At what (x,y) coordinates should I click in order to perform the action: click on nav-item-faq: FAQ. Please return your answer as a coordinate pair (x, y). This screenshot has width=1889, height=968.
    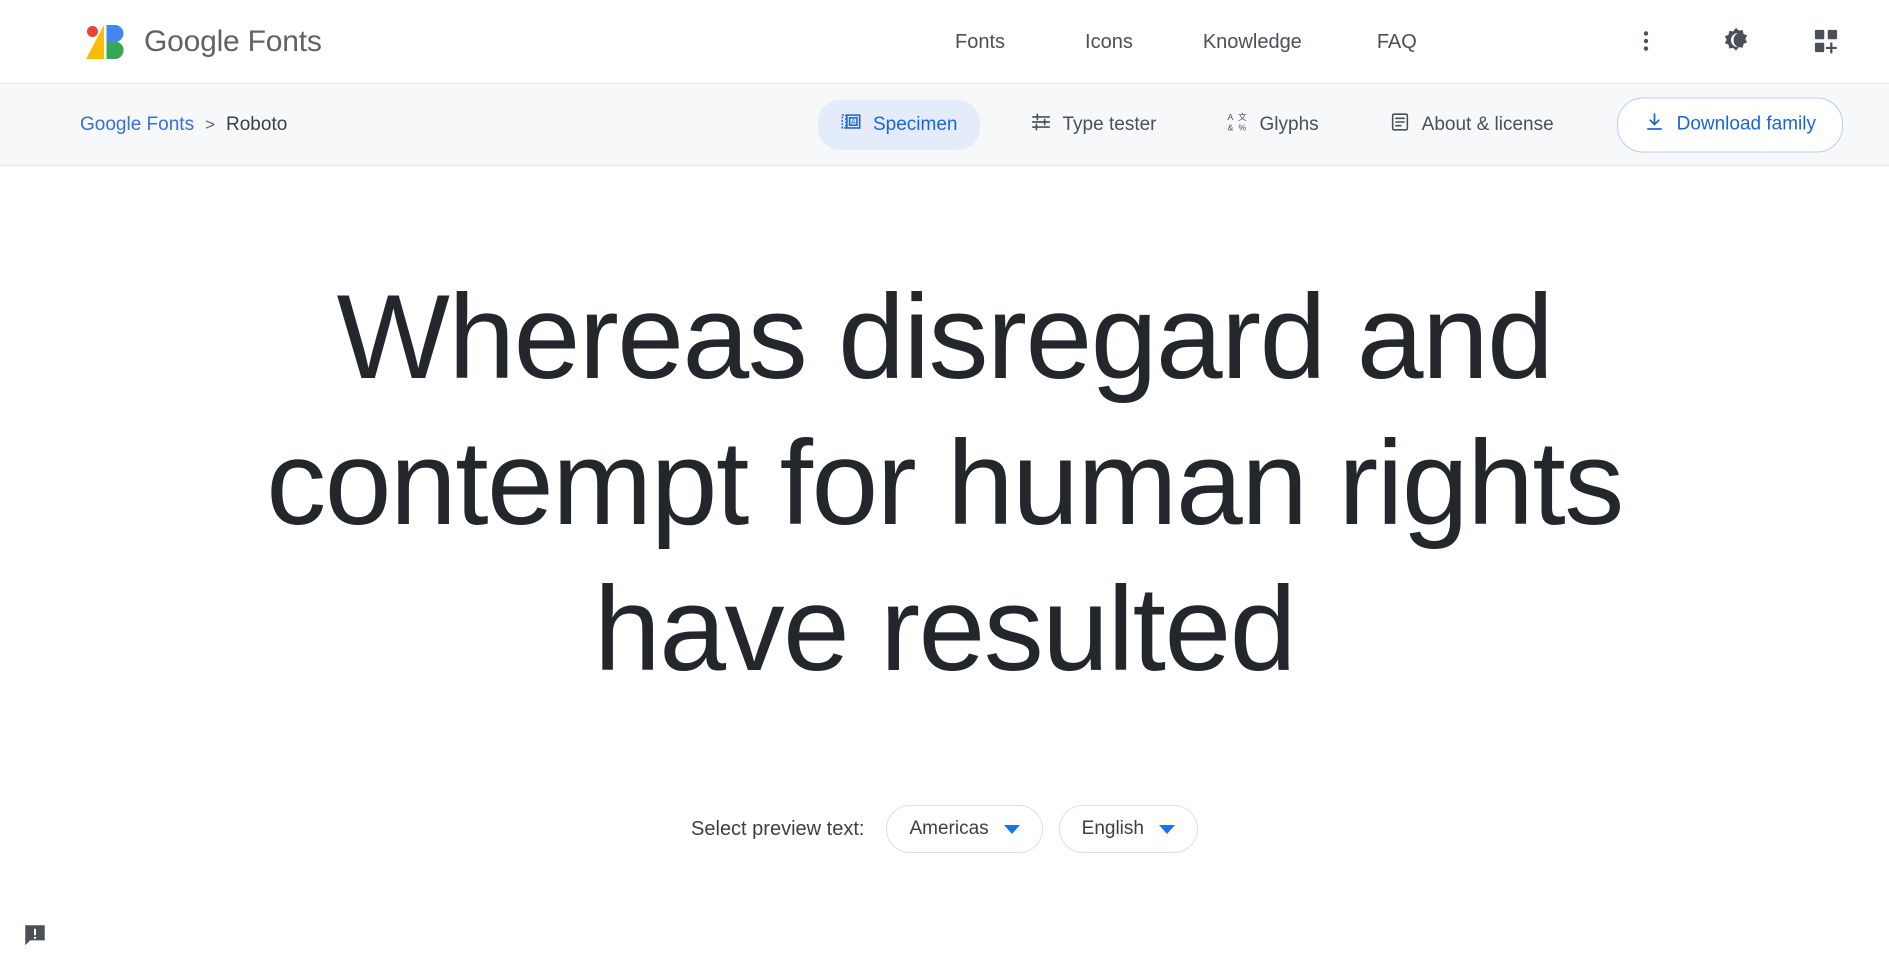
    Looking at the image, I should click on (1397, 42).